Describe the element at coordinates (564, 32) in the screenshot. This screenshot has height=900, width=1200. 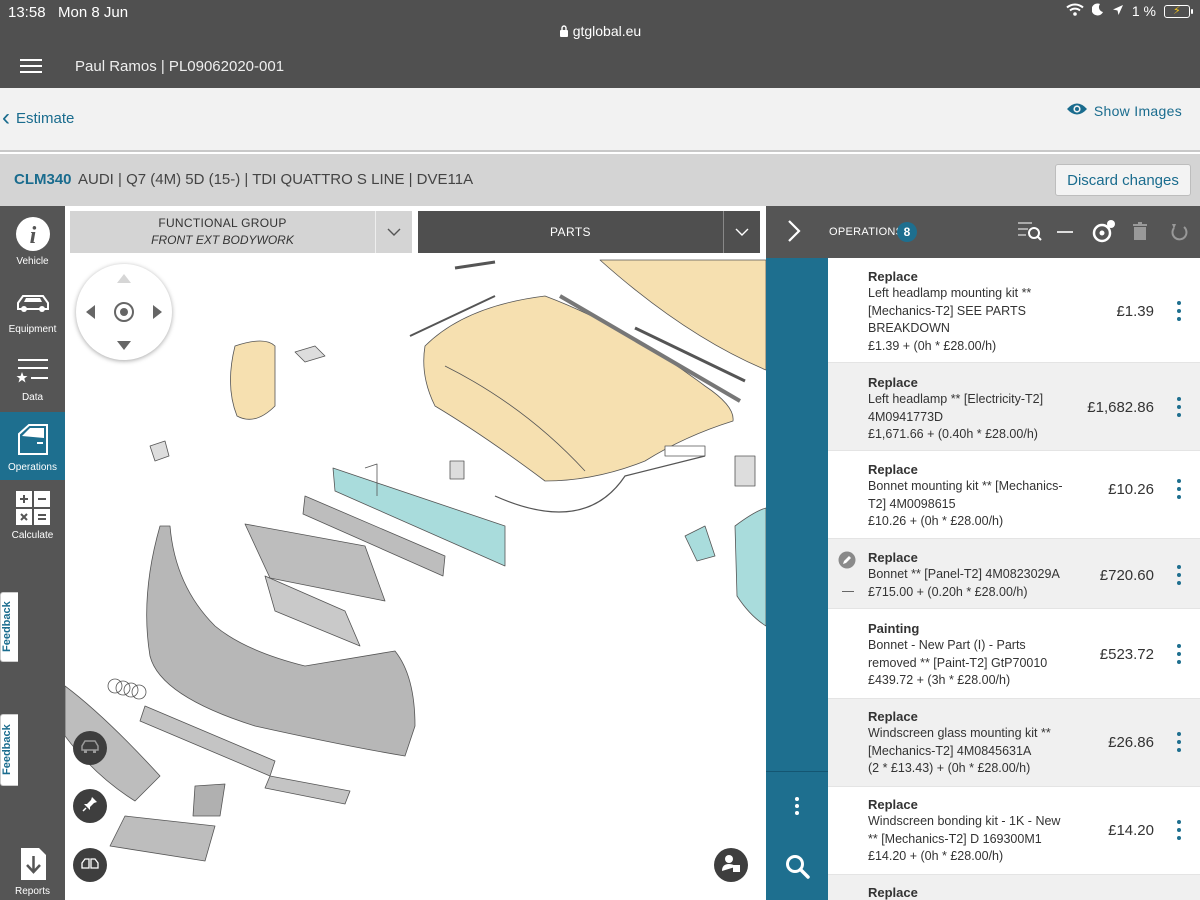
I see `lock-icon` at that location.